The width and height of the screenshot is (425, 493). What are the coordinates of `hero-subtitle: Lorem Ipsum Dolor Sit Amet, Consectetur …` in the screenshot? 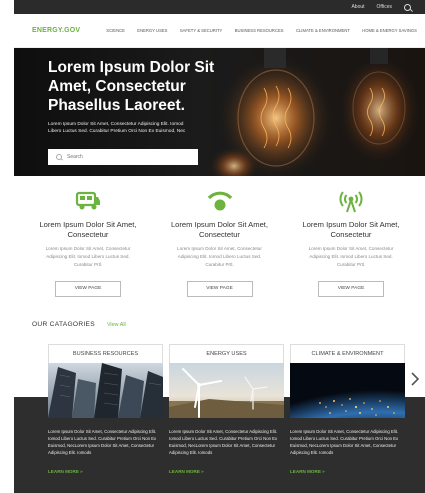 It's located at (117, 128).